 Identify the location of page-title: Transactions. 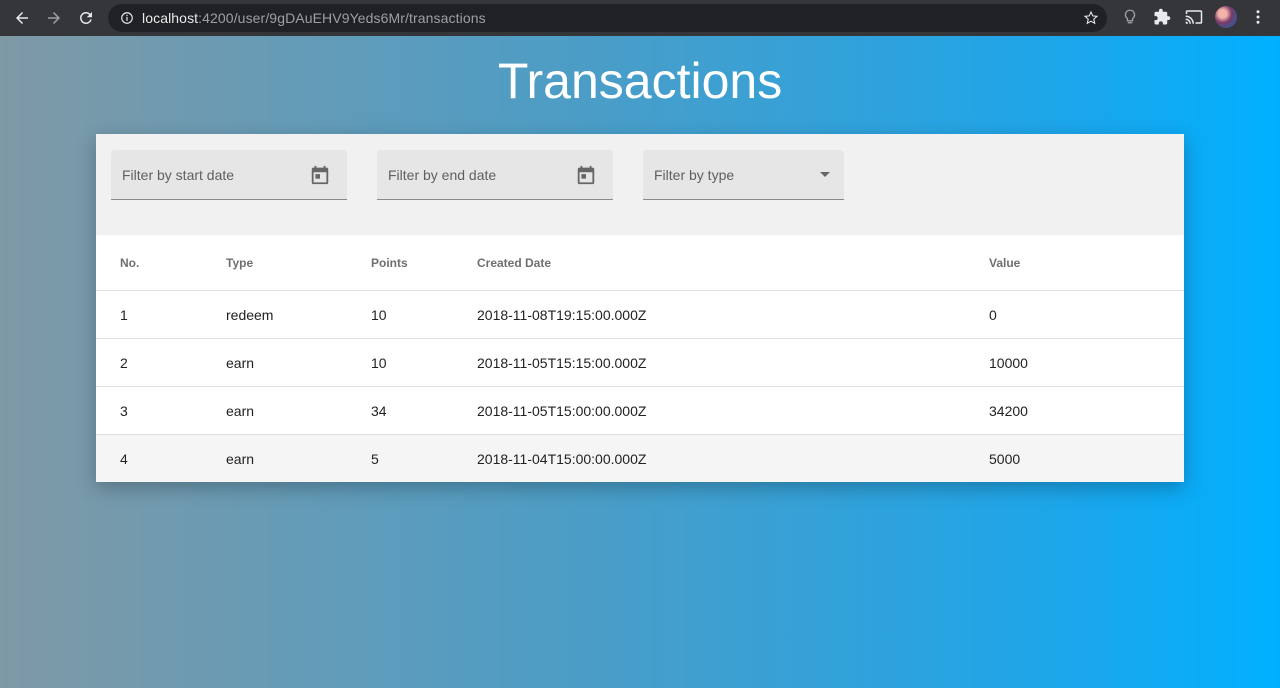
(640, 81).